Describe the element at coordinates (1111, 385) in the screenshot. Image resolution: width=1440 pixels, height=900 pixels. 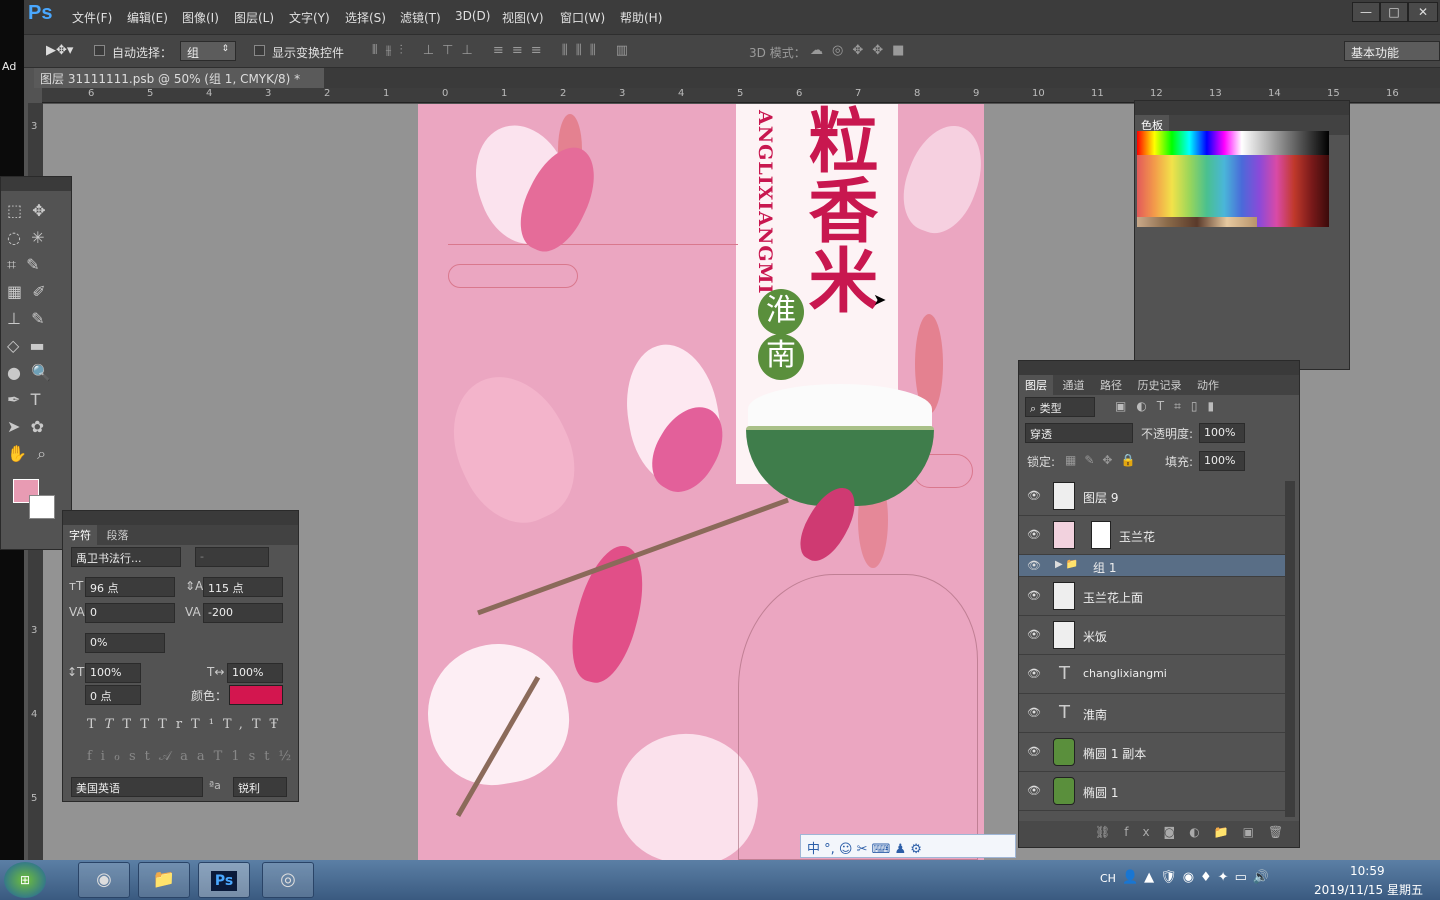
I see `tab-paths: 路径` at that location.